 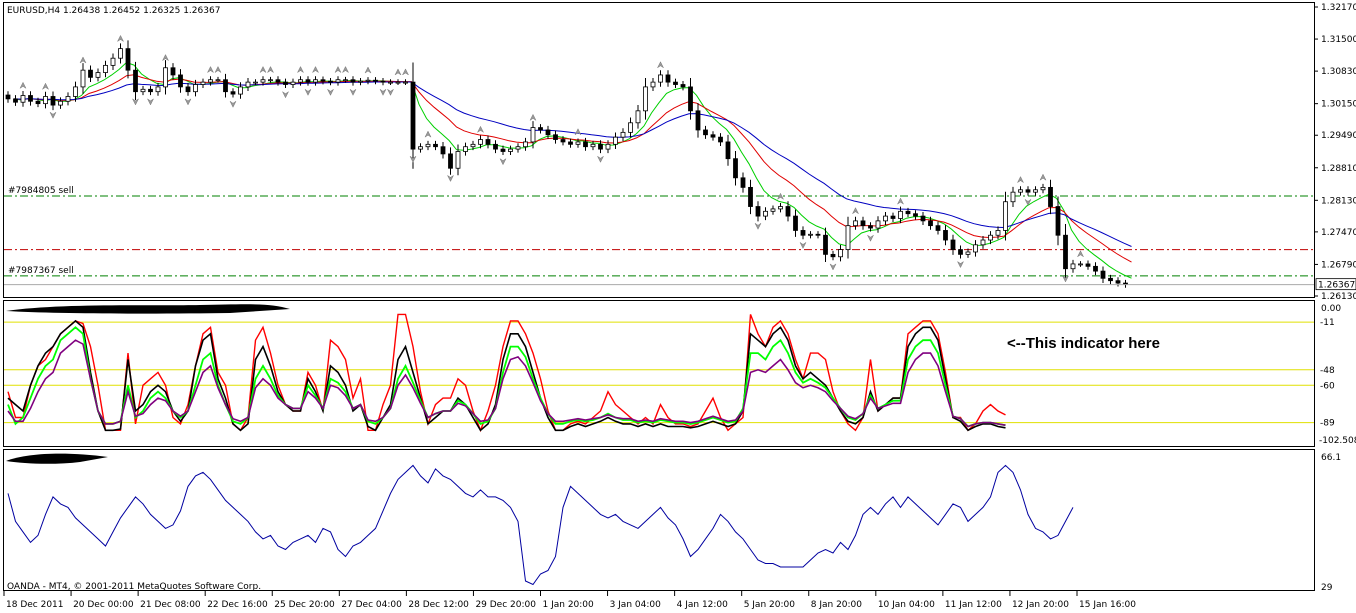 I want to click on oscillator-bottom-label: 29, so click(x=1327, y=588).